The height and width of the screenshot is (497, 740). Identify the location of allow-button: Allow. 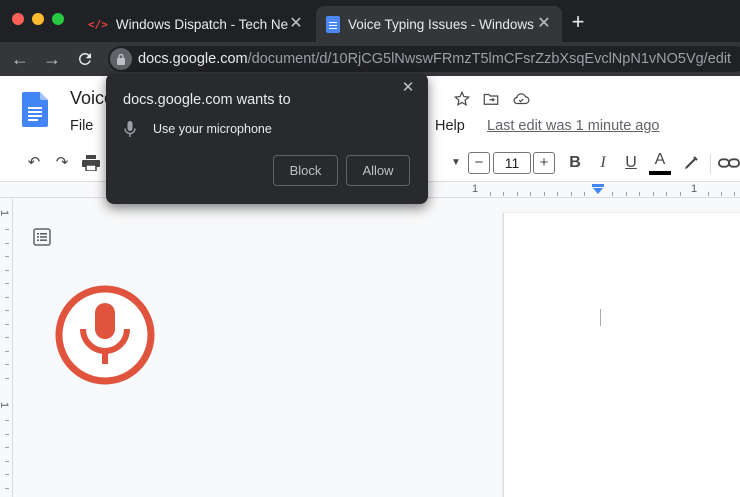
(378, 170).